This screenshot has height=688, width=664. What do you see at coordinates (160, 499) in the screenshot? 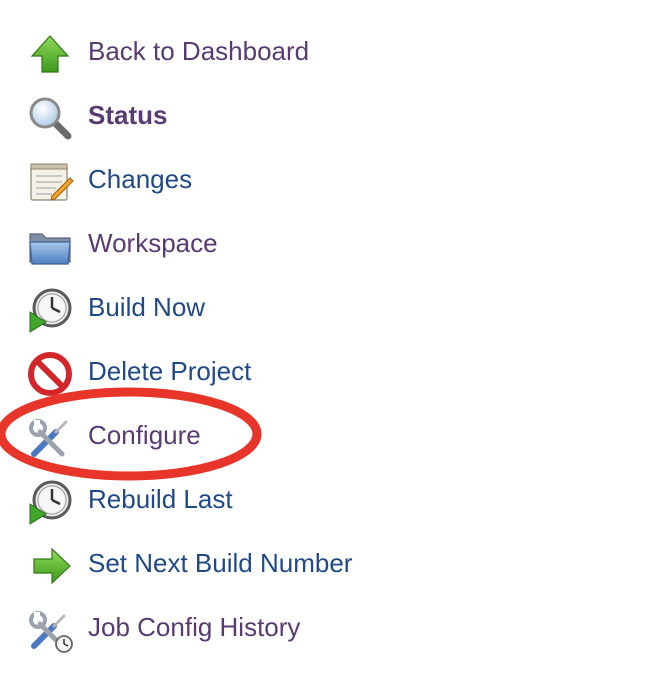
I see `task-label: Rebuild Last` at bounding box center [160, 499].